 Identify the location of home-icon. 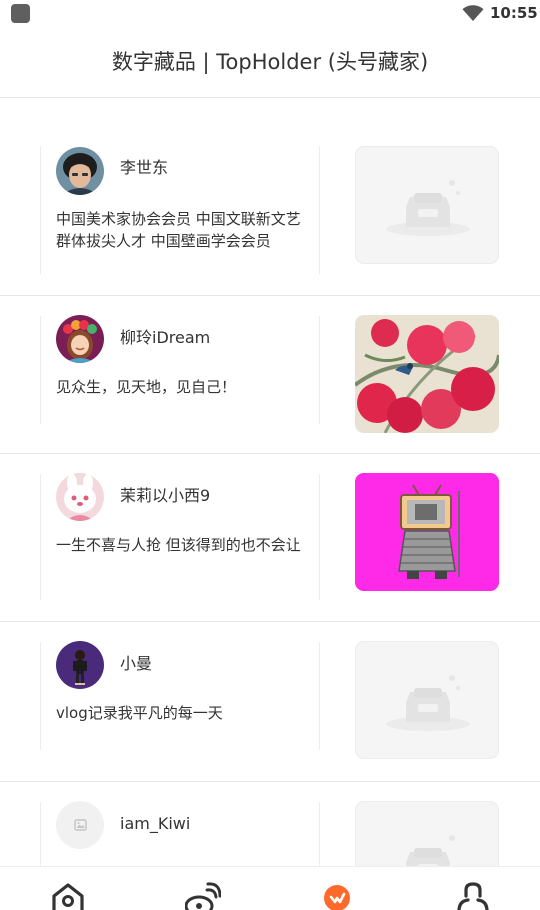
(68, 896).